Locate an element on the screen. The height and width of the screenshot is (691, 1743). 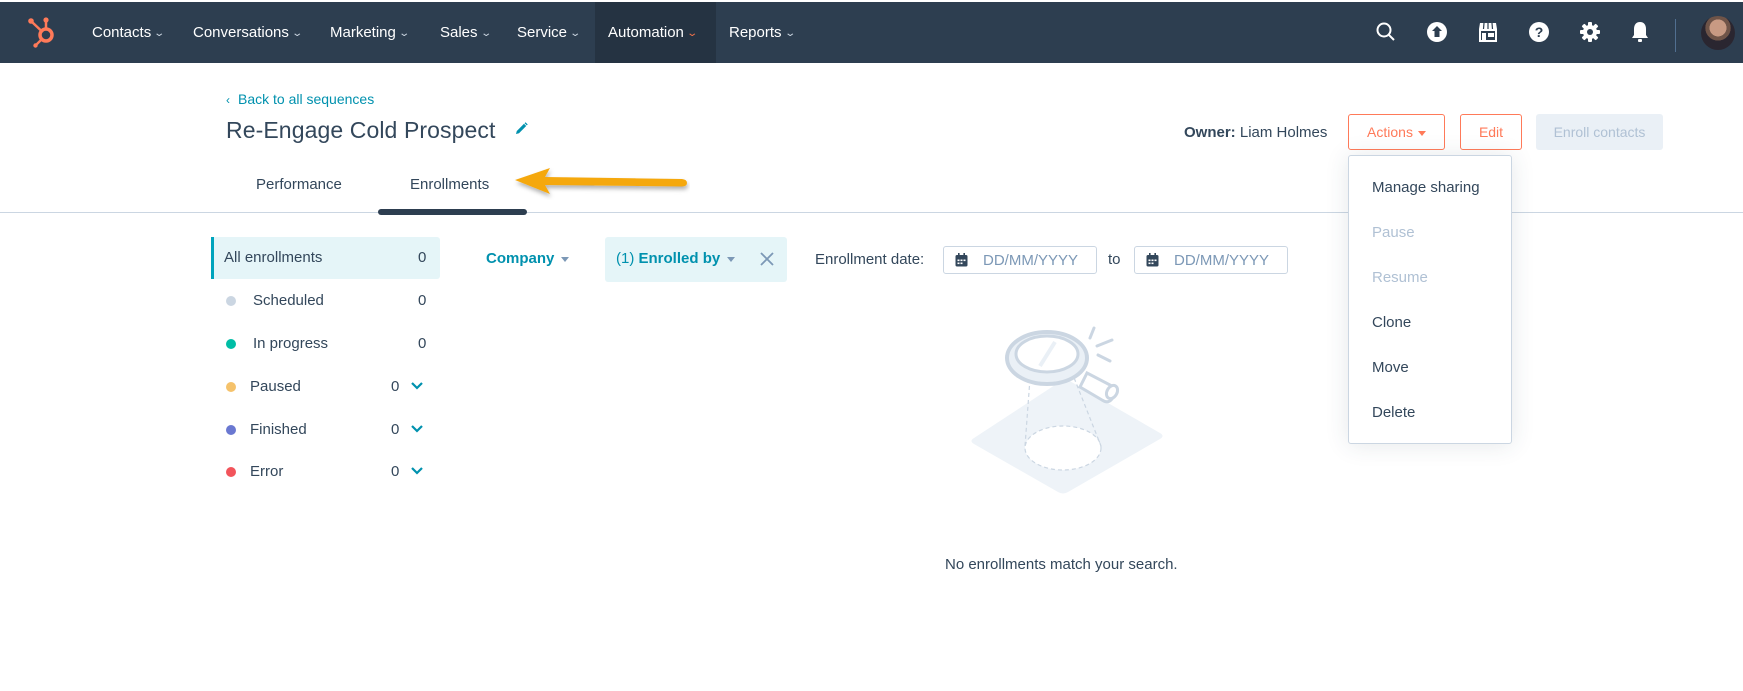
sidebar-item-in-progress: In progress 0 is located at coordinates (325, 344).